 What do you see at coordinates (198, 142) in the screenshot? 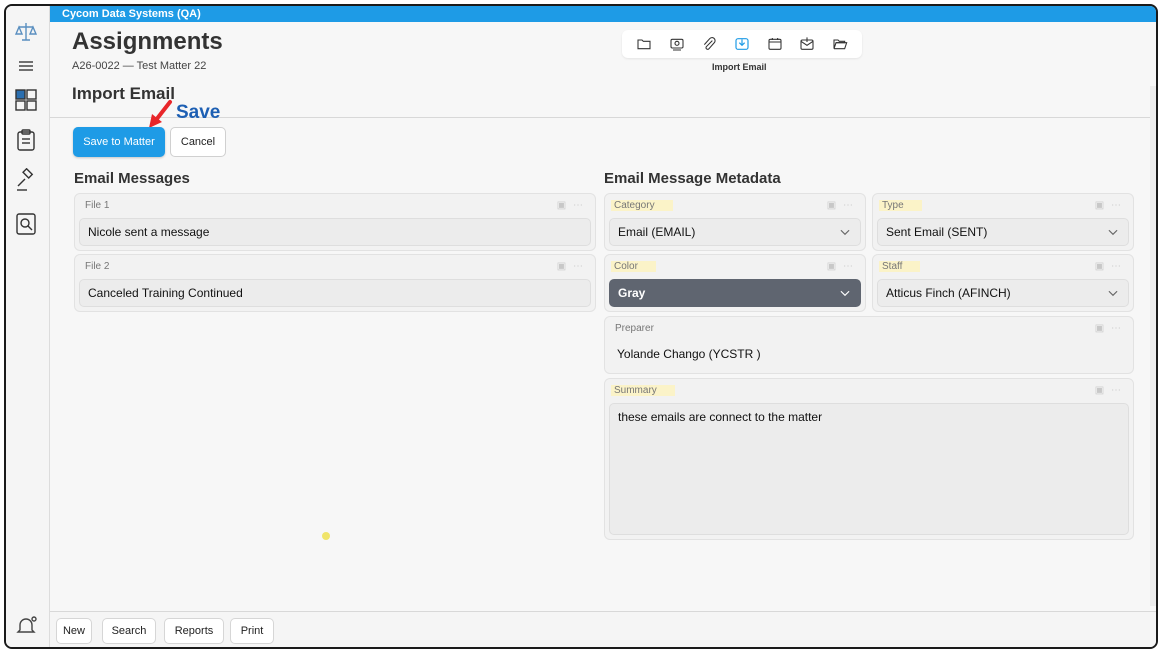
I see `cancel-button: Cancel` at bounding box center [198, 142].